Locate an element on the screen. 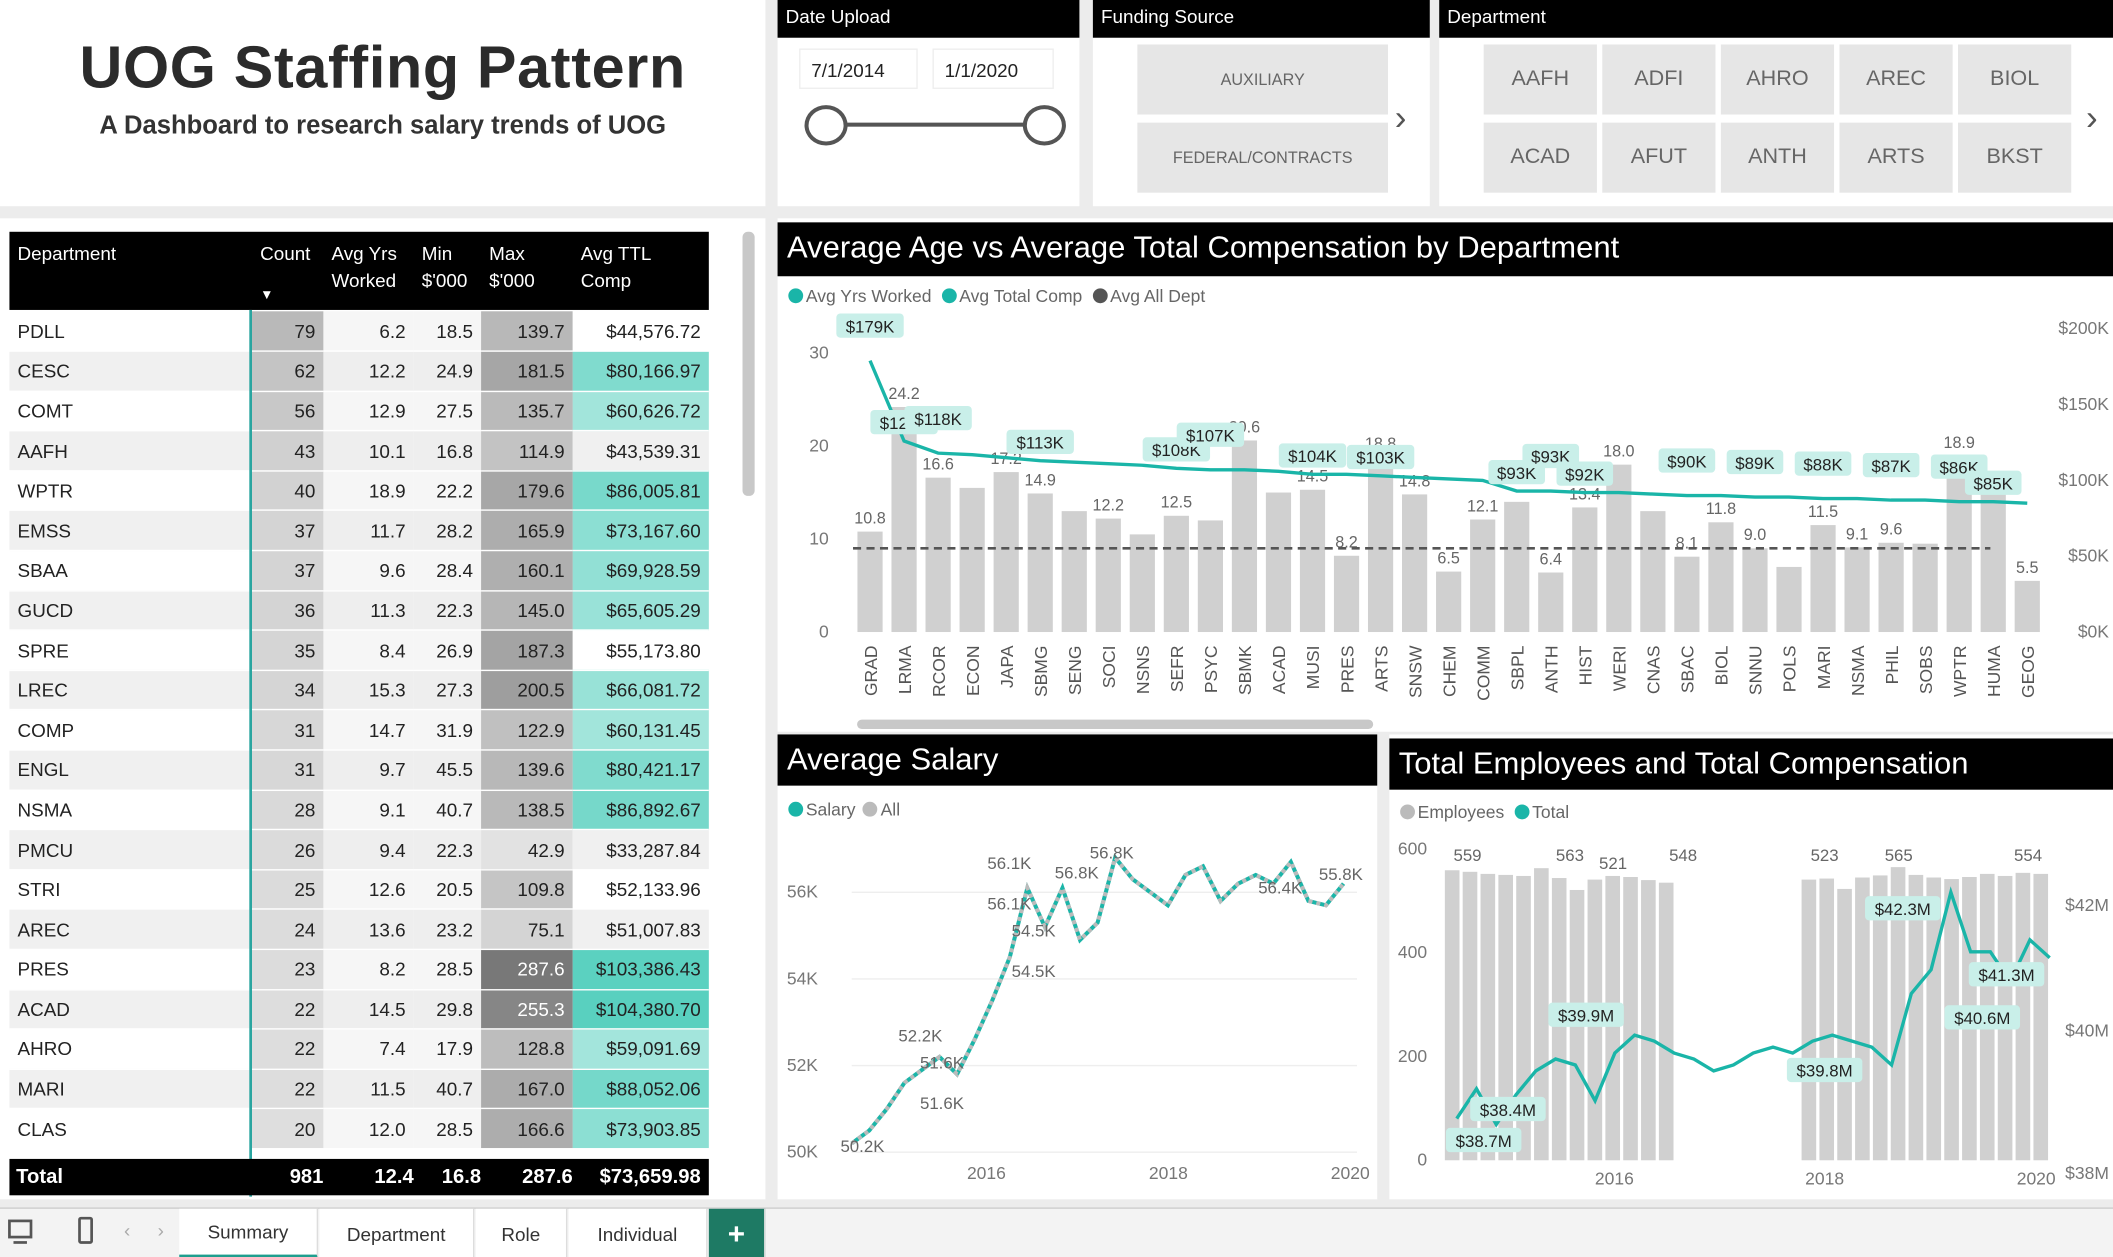 This screenshot has width=2113, height=1257. emp-y-left-tick: 400 is located at coordinates (1412, 952).